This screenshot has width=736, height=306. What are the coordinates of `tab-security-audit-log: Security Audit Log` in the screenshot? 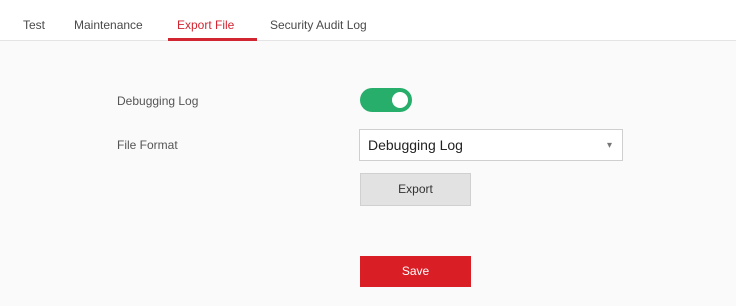 It's located at (318, 25).